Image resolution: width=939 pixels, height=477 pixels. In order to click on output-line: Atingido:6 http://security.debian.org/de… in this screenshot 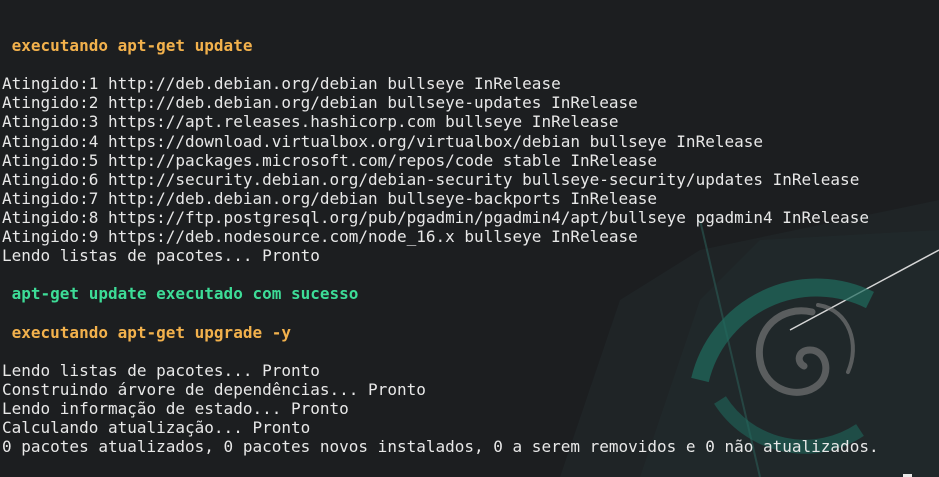, I will do `click(431, 179)`.